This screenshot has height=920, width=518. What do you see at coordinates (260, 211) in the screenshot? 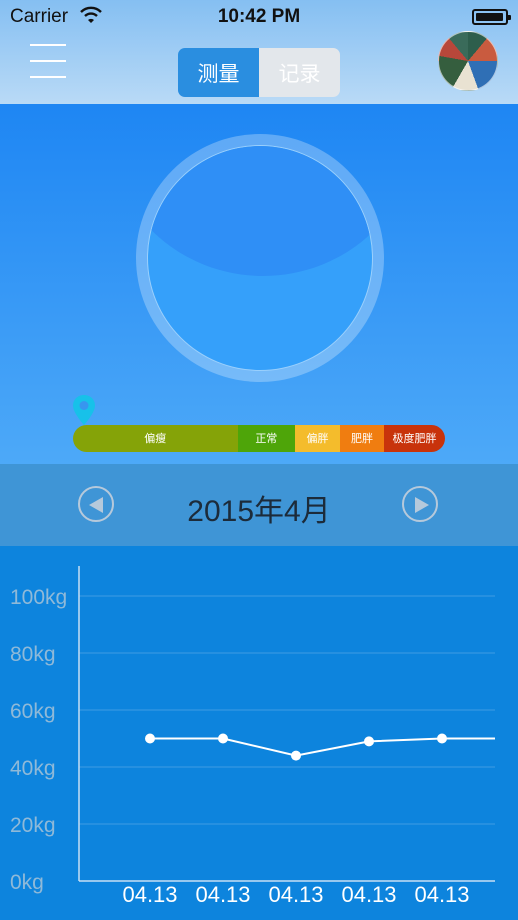
I see `gauge-wave` at bounding box center [260, 211].